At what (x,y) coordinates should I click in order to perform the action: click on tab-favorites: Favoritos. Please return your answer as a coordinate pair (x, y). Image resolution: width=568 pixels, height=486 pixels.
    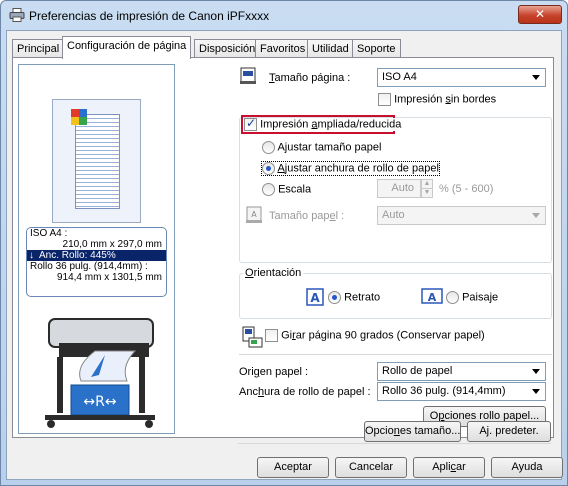
    Looking at the image, I should click on (283, 48).